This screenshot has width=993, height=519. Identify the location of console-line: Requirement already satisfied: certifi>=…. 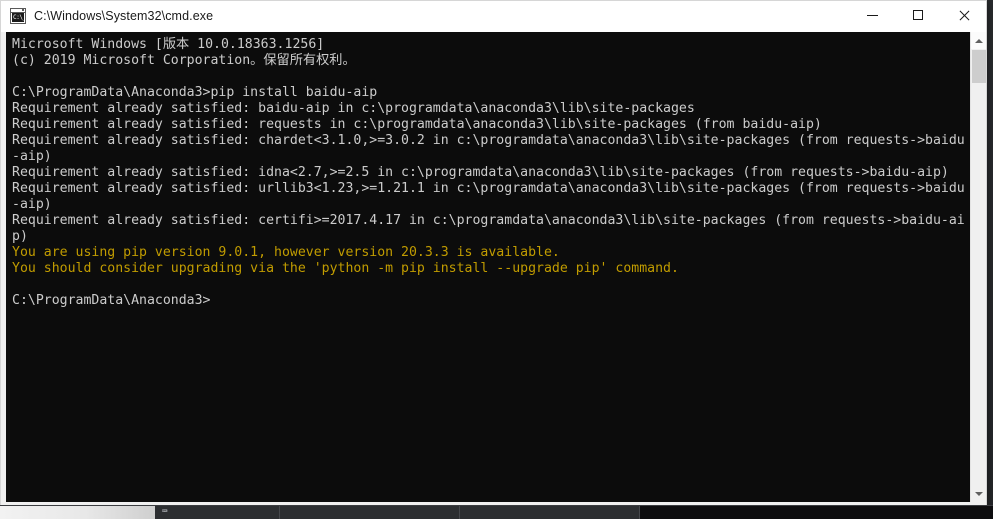
(488, 220).